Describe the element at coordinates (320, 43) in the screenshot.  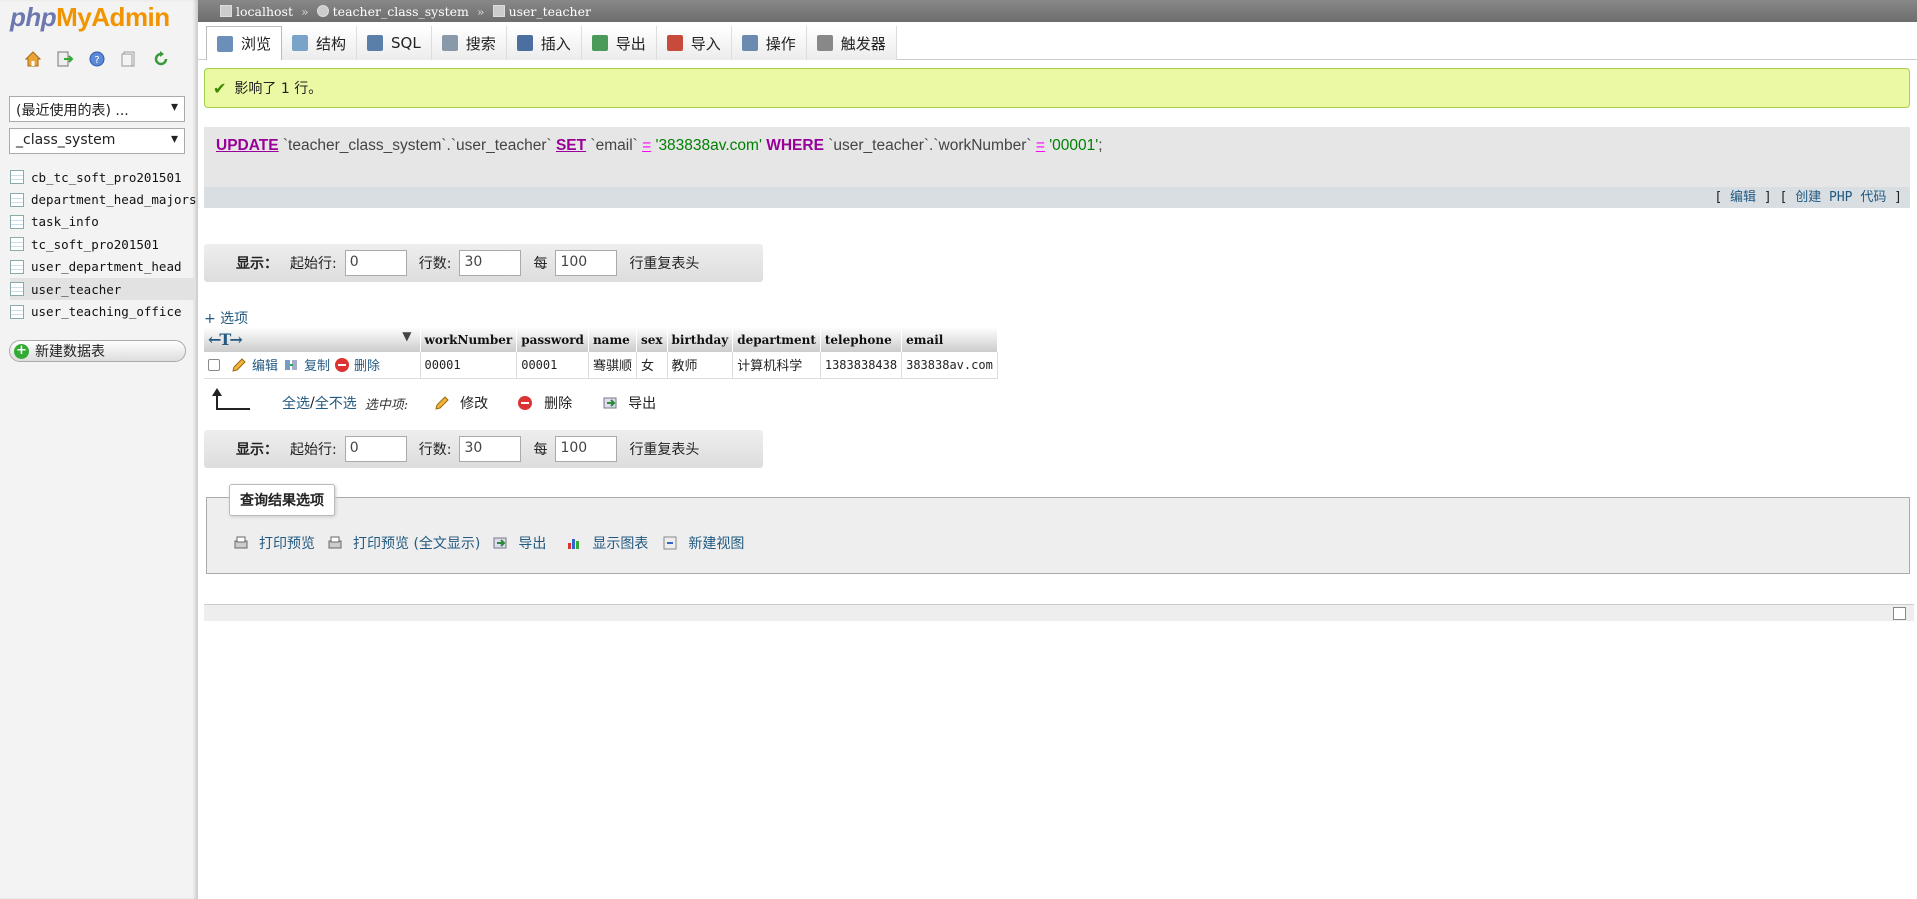
I see `tab-structure: 结构` at that location.